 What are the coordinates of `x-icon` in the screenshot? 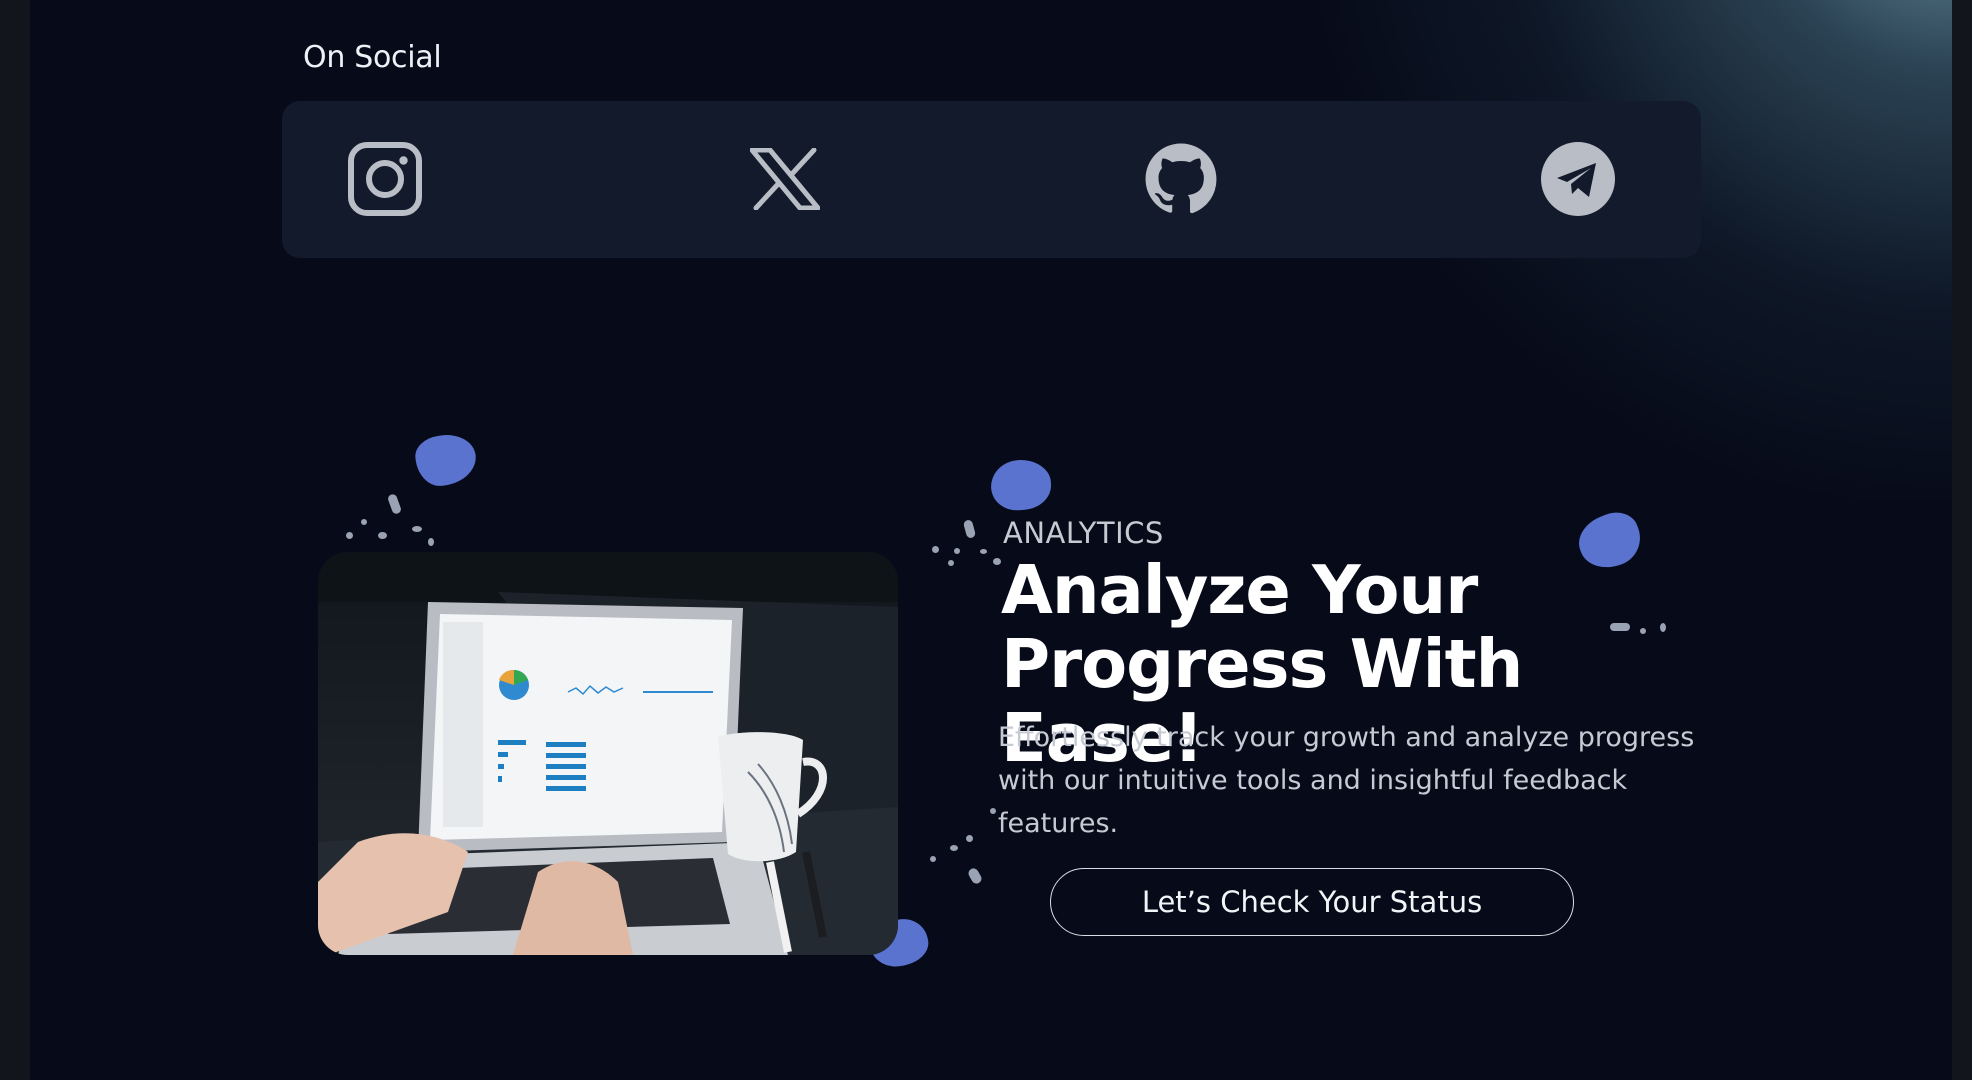 It's located at (785, 179).